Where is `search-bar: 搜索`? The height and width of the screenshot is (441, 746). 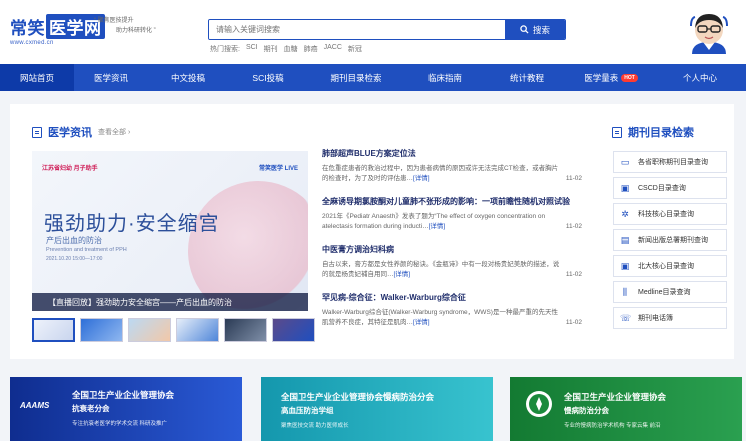 search-bar: 搜索 is located at coordinates (387, 29).